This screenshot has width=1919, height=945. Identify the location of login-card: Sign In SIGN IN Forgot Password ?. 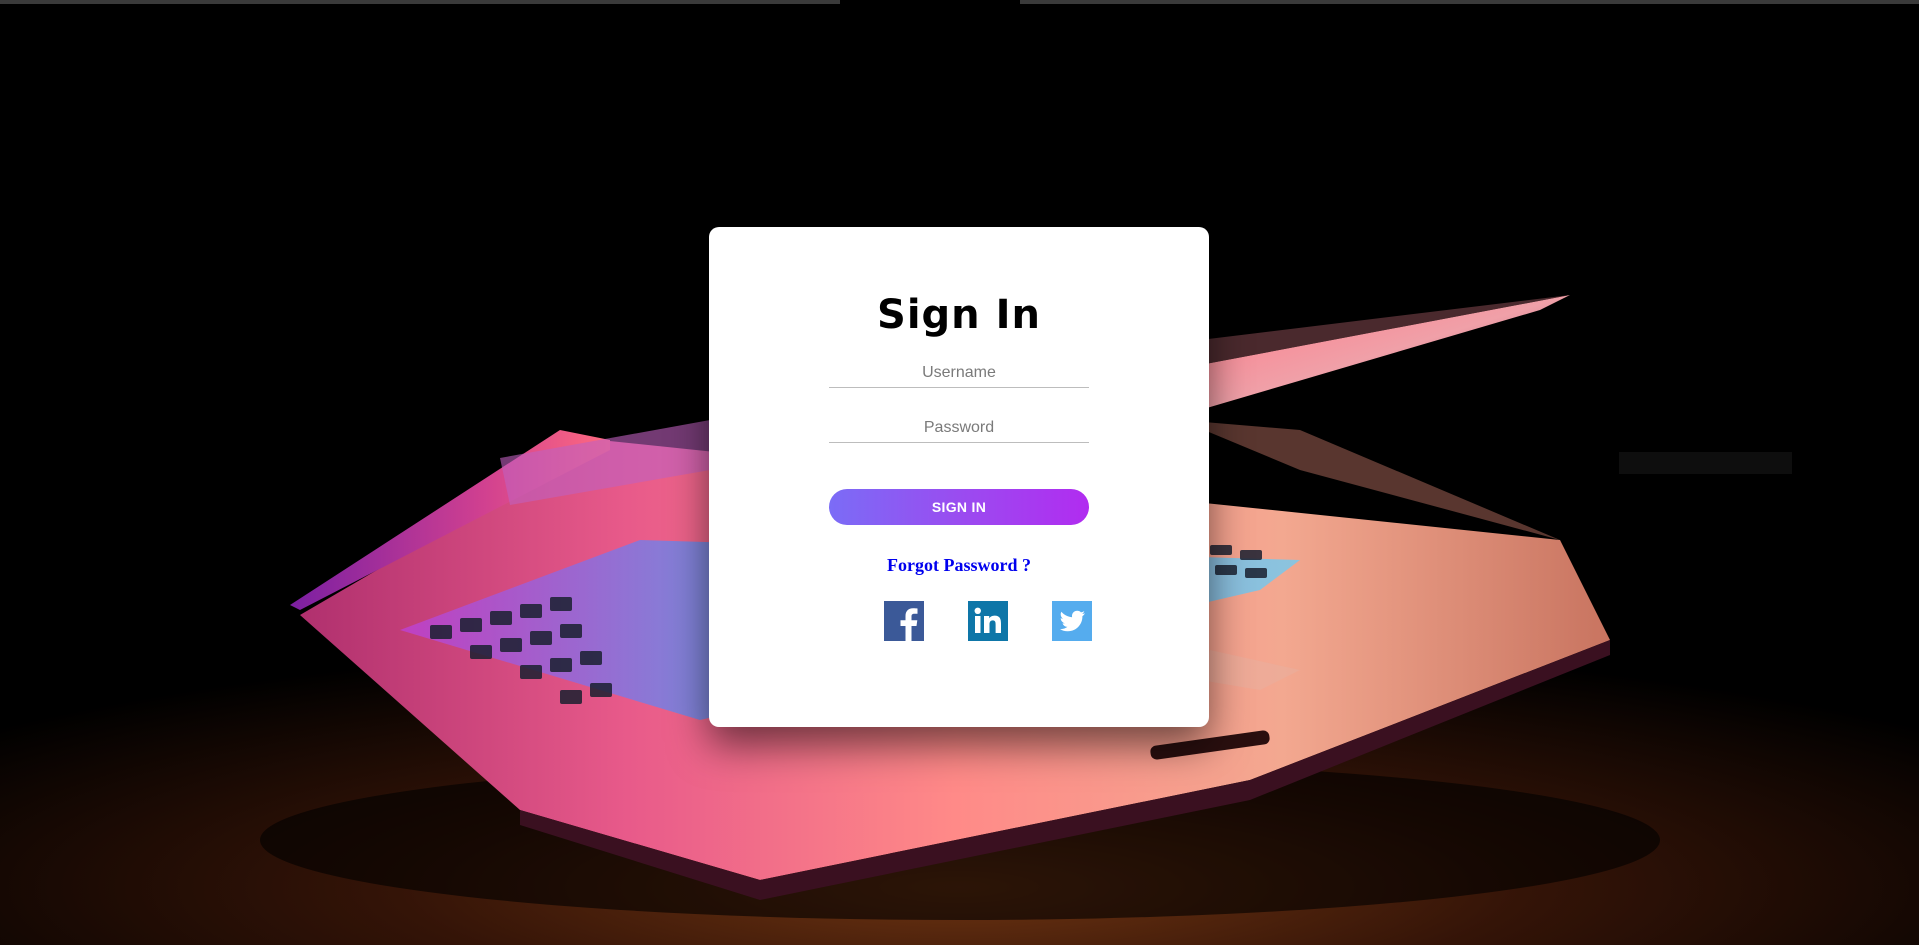
(959, 477).